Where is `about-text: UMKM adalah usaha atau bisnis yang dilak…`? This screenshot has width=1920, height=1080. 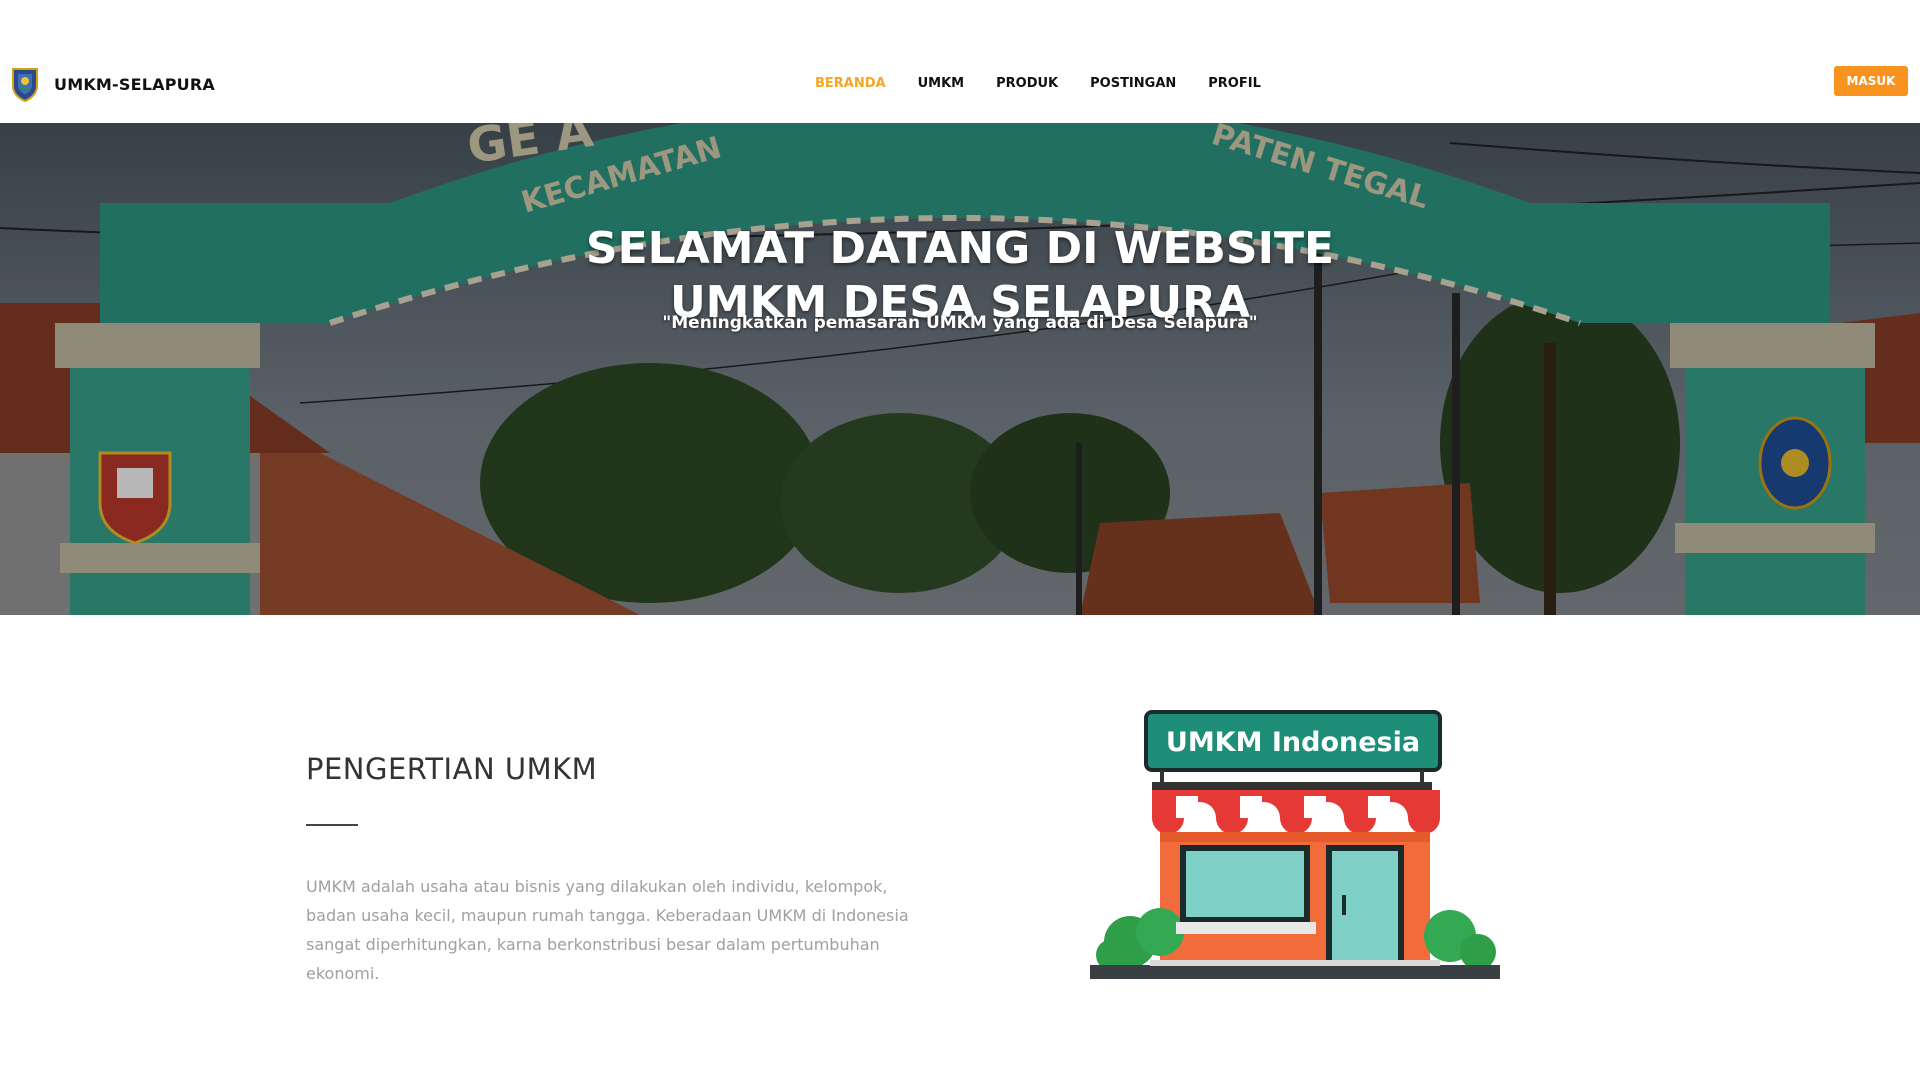
about-text: UMKM adalah usaha atau bisnis yang dilak… is located at coordinates (607, 930).